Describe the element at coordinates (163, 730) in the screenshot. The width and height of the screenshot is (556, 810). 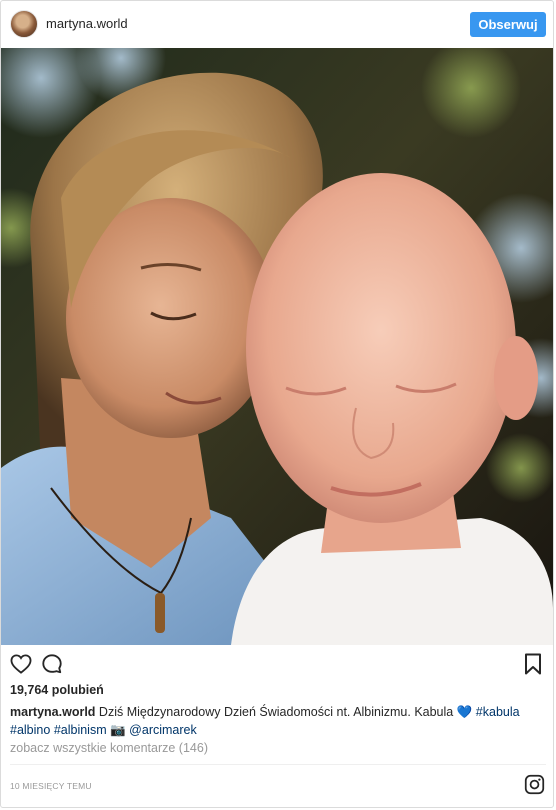
I see `mention-arcimarek: @arcimarek` at that location.